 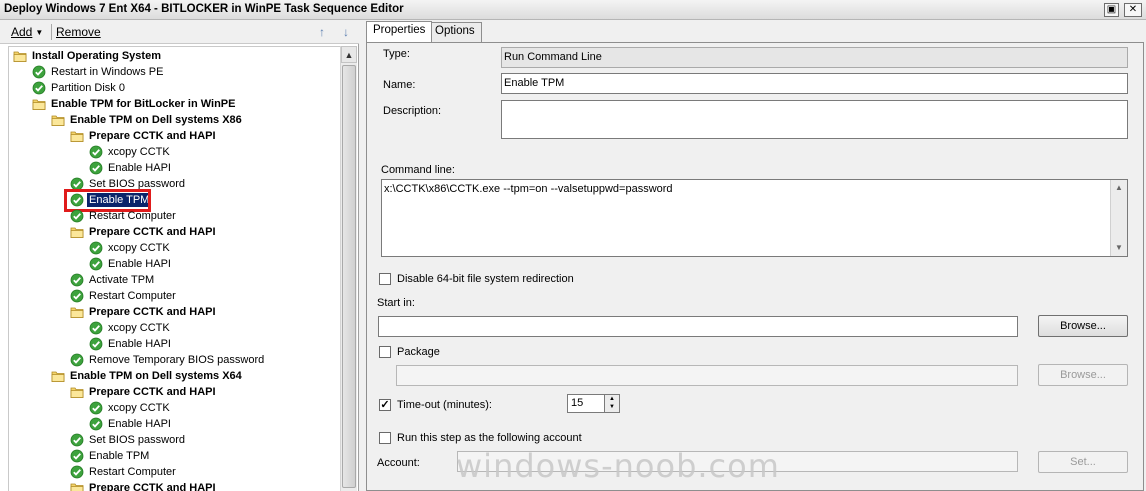 I want to click on stepper-up-icon: ▲, so click(x=612, y=399).